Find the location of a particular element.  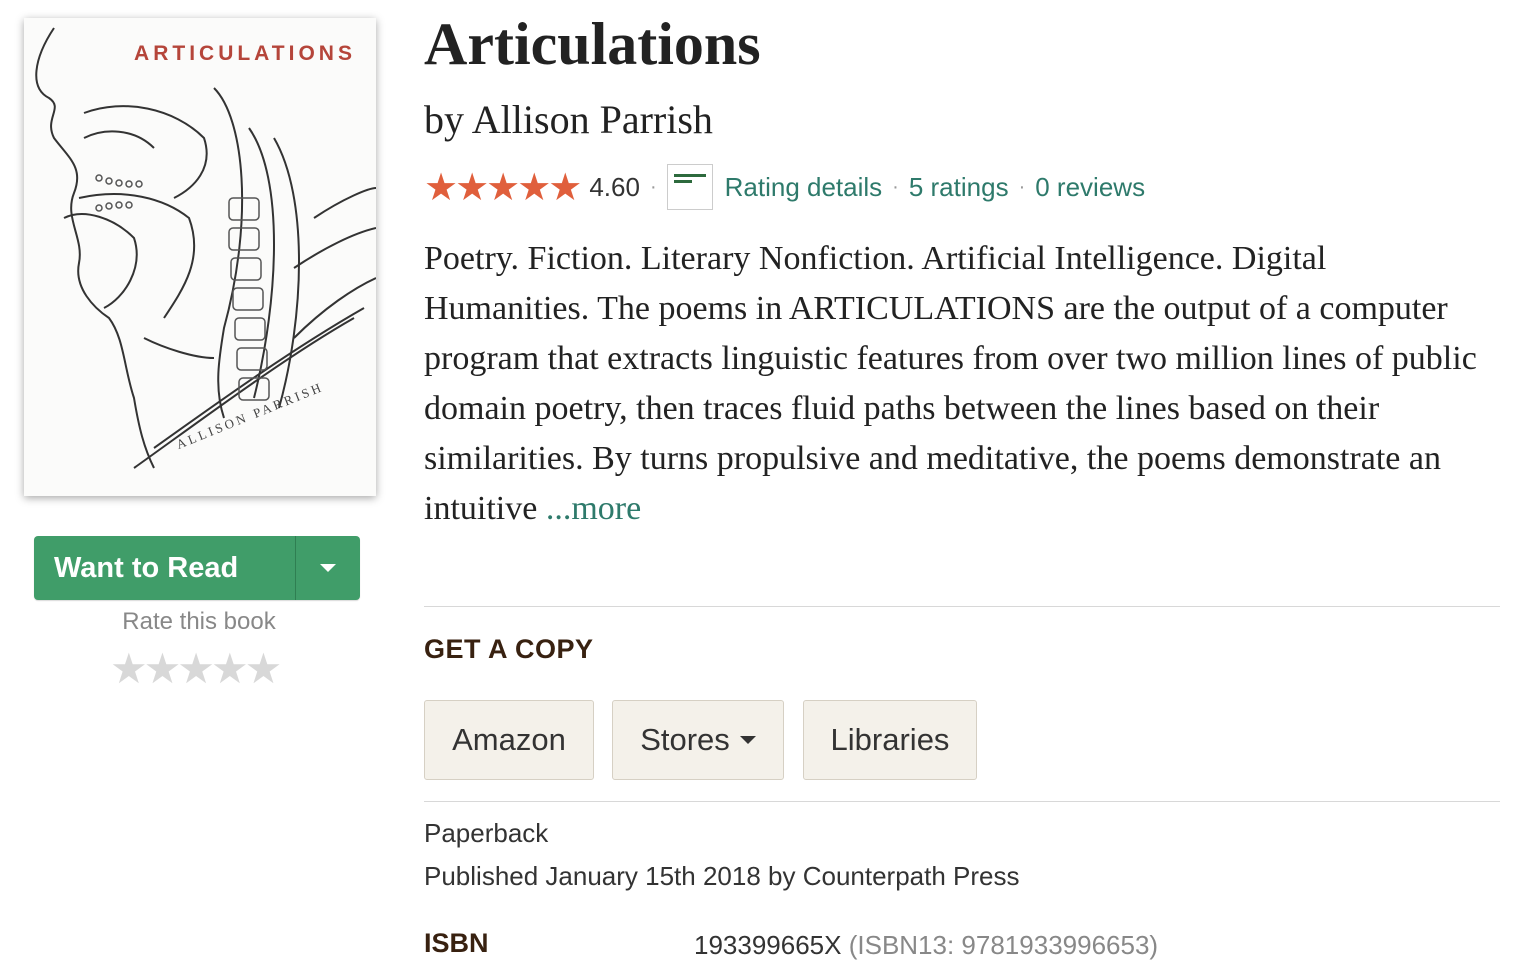

book-cover: ARTICULATIONS ALLISON PARRISH is located at coordinates (200, 257).